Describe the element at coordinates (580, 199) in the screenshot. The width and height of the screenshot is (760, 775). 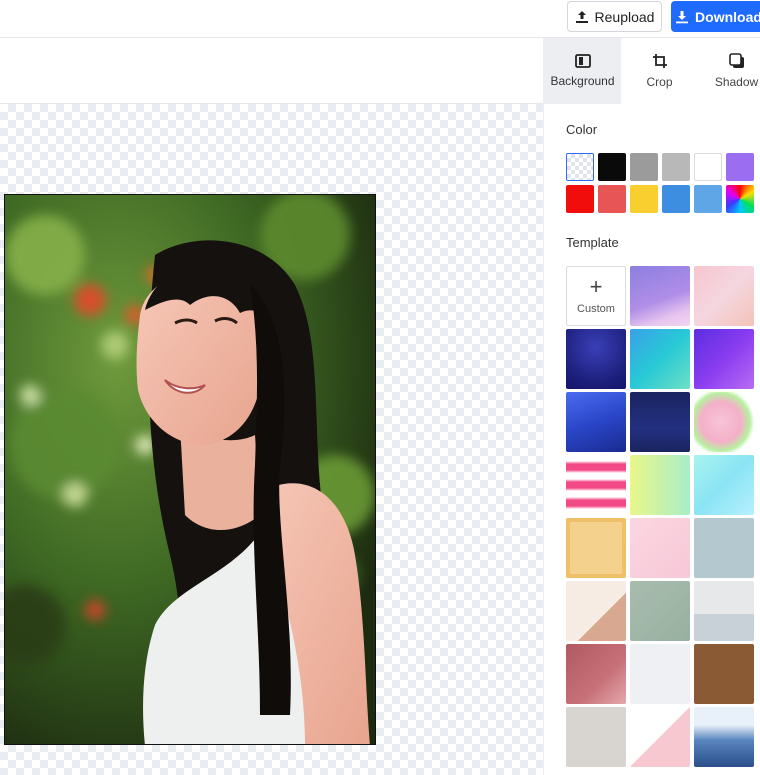
I see `color-swatch-red` at that location.